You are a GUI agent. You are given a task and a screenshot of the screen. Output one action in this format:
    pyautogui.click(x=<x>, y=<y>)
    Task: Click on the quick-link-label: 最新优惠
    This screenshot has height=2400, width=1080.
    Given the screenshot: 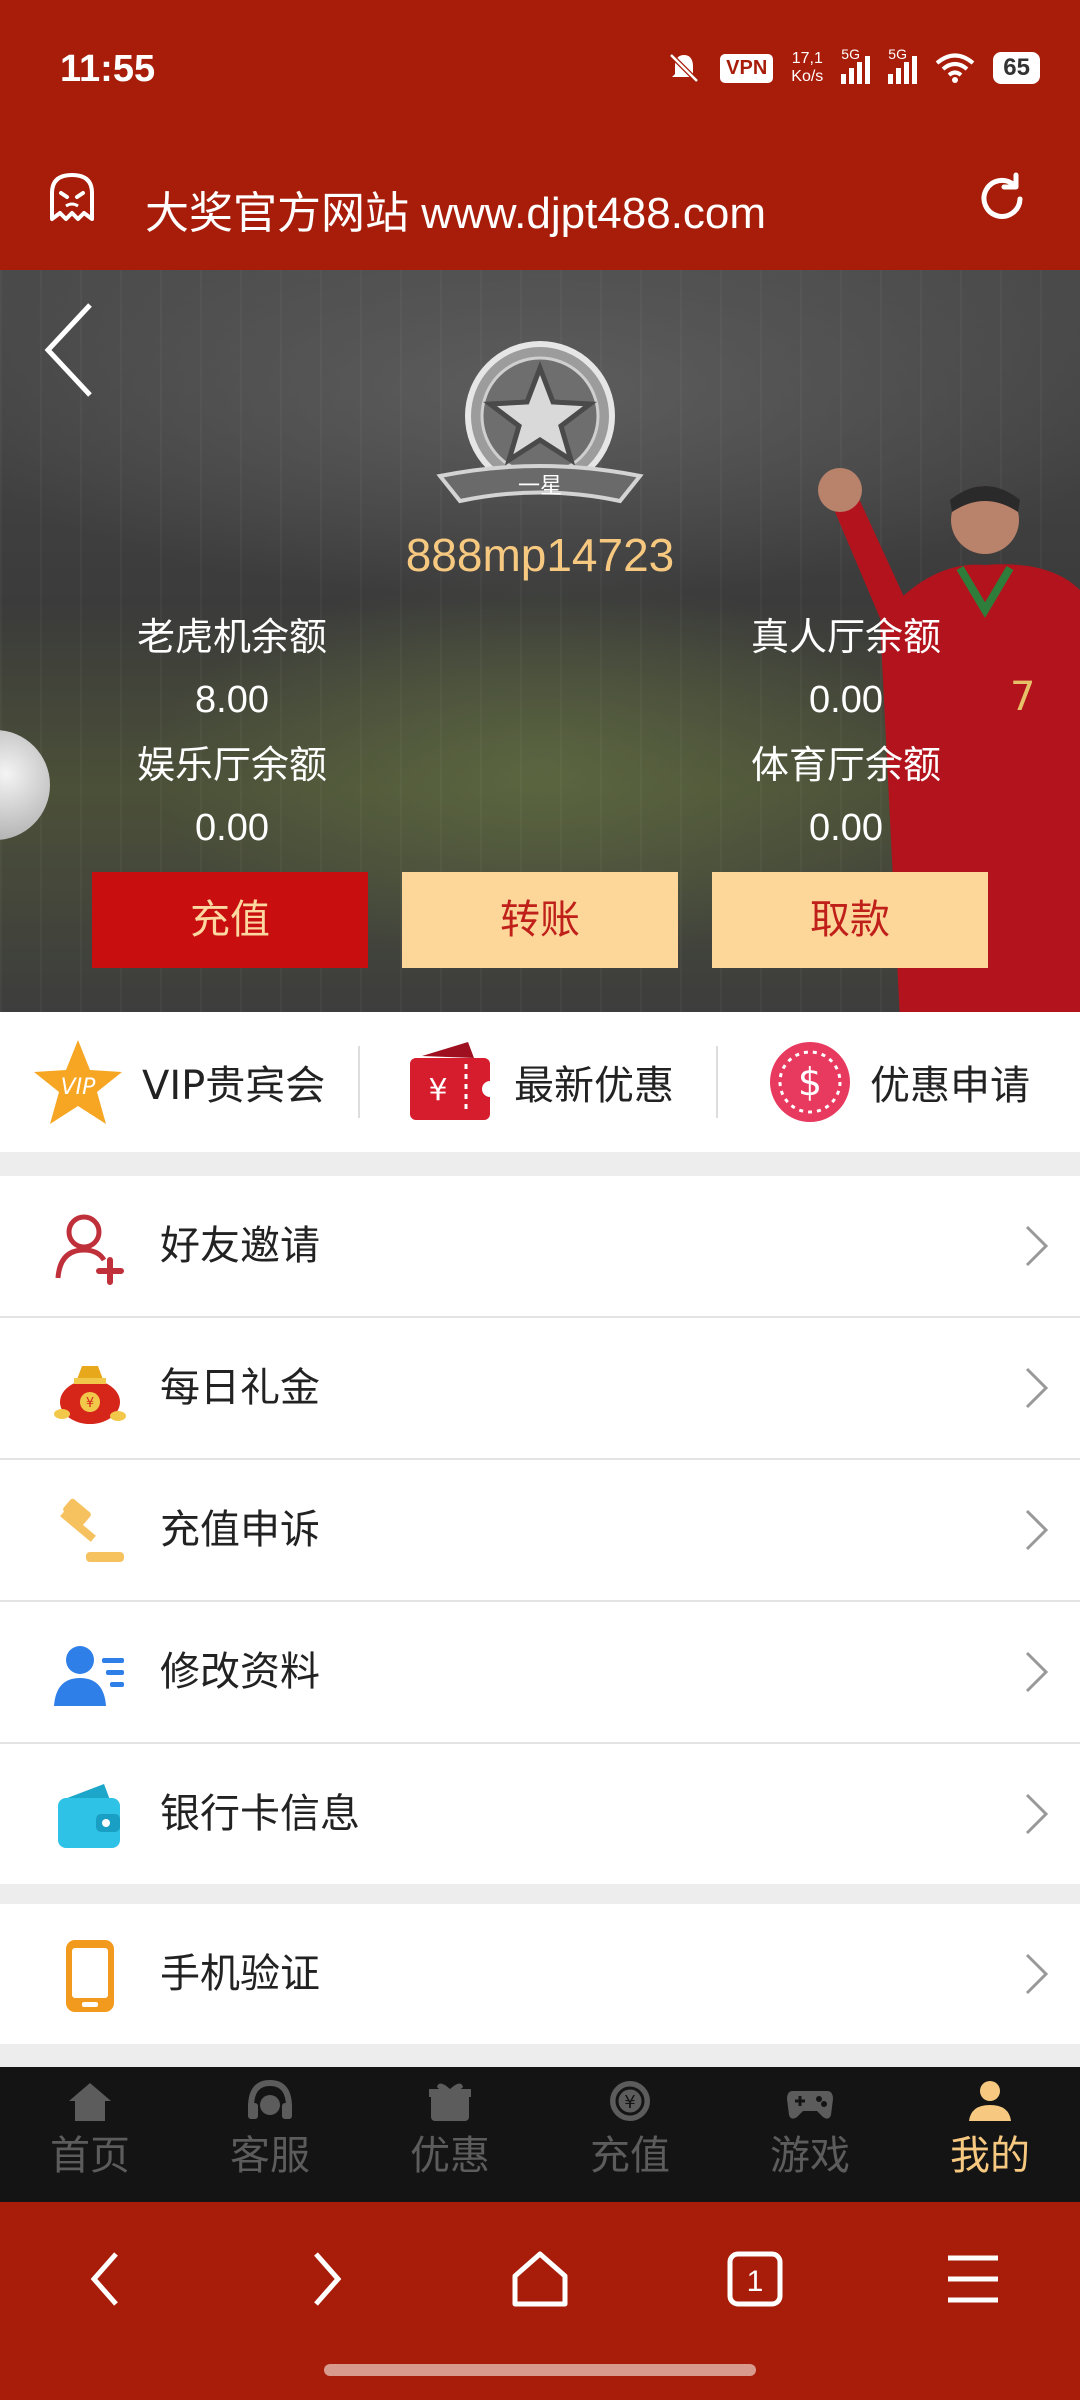 What is the action you would take?
    pyautogui.click(x=594, y=1086)
    